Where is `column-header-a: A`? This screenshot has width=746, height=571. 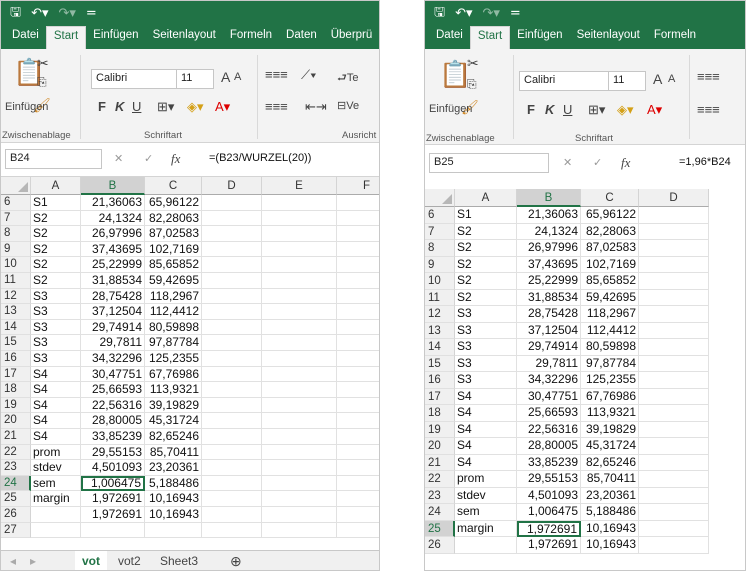
column-header-a: A is located at coordinates (56, 186).